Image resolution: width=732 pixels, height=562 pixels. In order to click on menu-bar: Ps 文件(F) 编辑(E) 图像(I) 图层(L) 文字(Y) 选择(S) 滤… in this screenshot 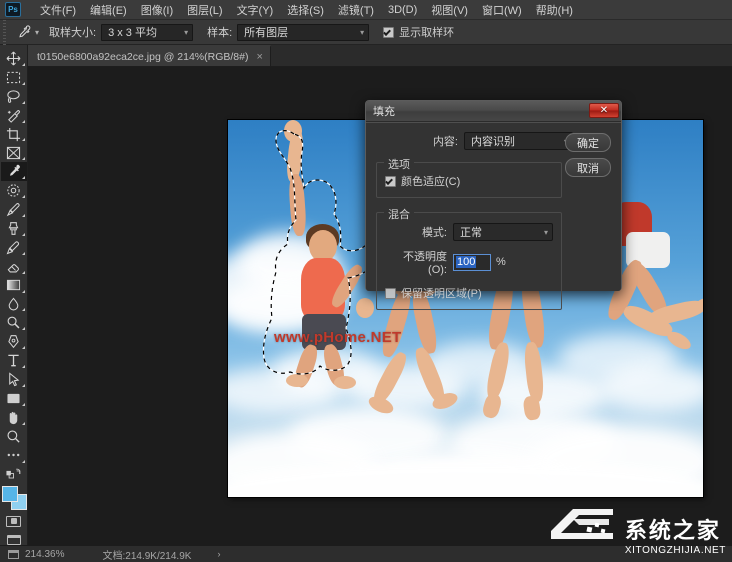, I will do `click(366, 10)`.